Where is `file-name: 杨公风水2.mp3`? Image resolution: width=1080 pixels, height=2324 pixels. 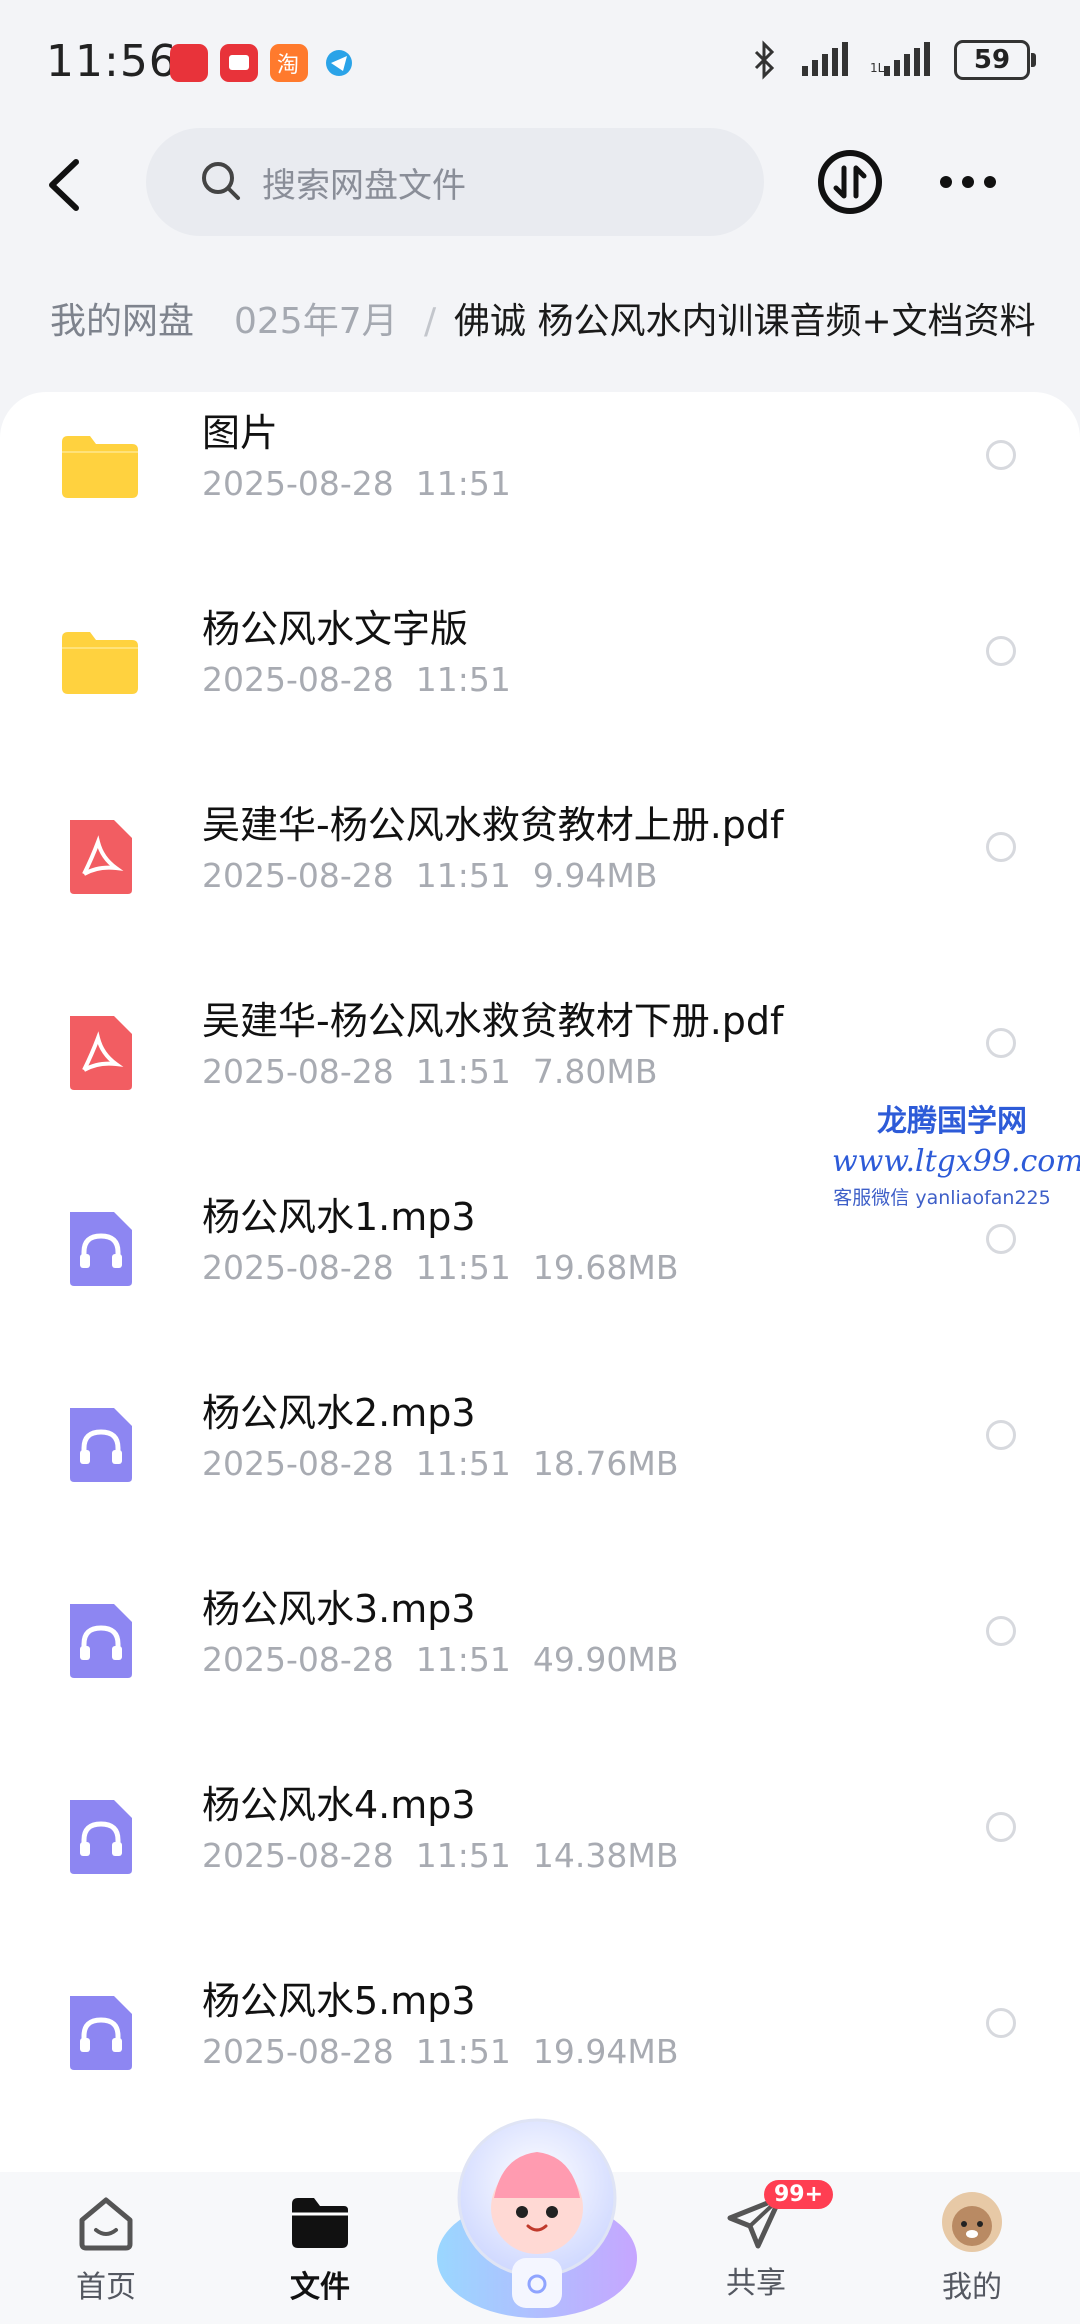 file-name: 杨公风水2.mp3 is located at coordinates (339, 1413).